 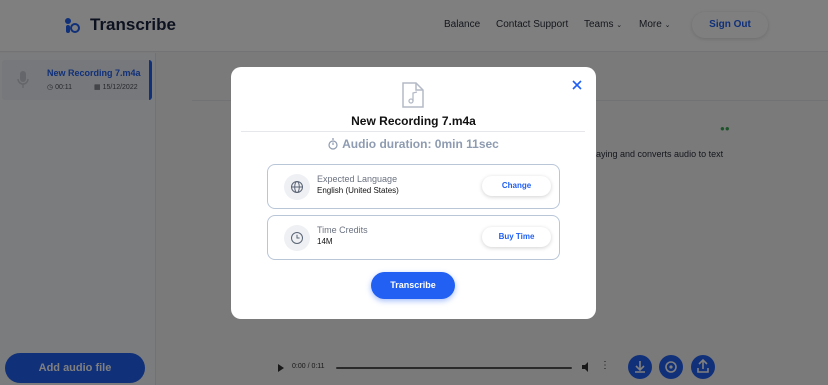 What do you see at coordinates (577, 85) in the screenshot?
I see `close-icon` at bounding box center [577, 85].